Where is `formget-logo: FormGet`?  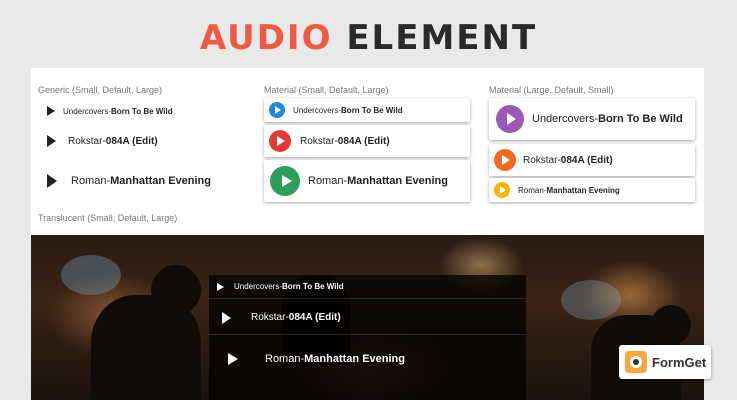 formget-logo: FormGet is located at coordinates (665, 362).